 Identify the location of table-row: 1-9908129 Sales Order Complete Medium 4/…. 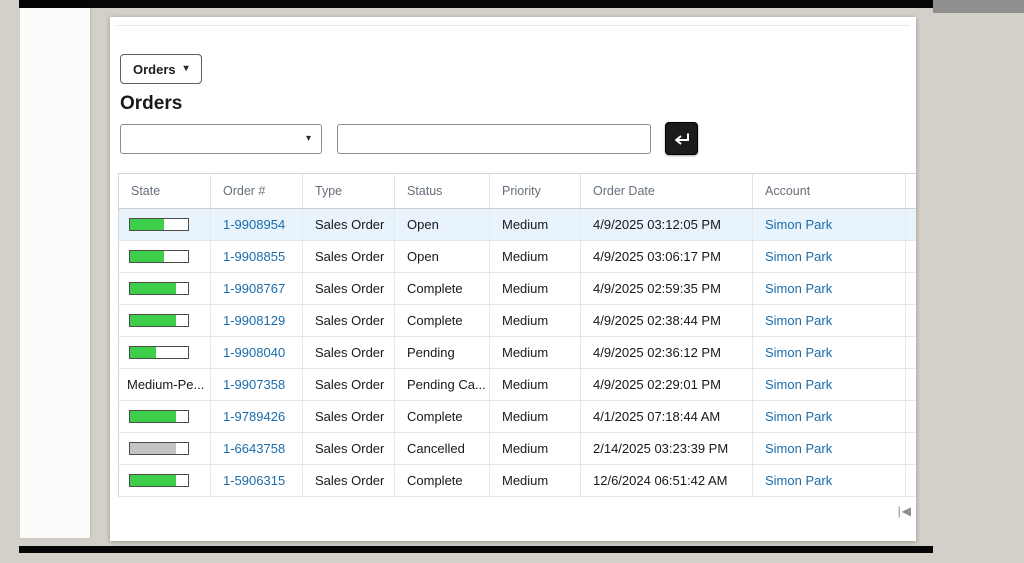
(517, 320).